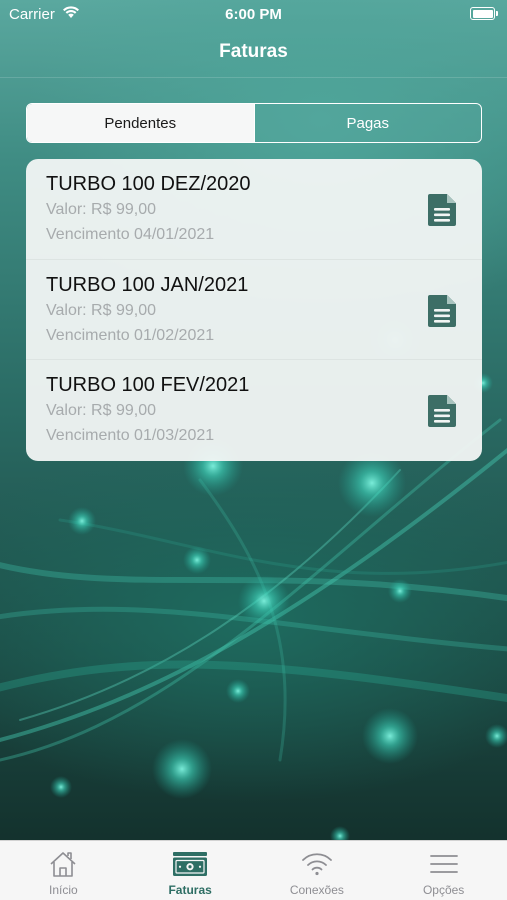  I want to click on home-icon, so click(63, 864).